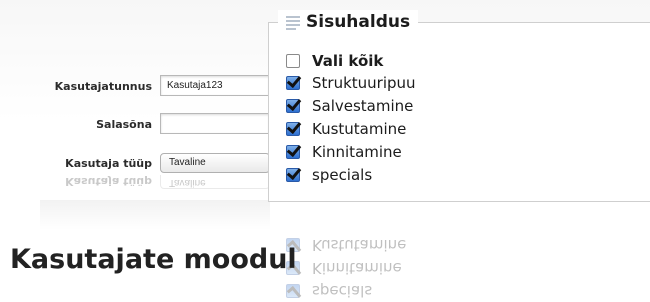  What do you see at coordinates (363, 106) in the screenshot?
I see `checkbox-label: Salvestamine` at bounding box center [363, 106].